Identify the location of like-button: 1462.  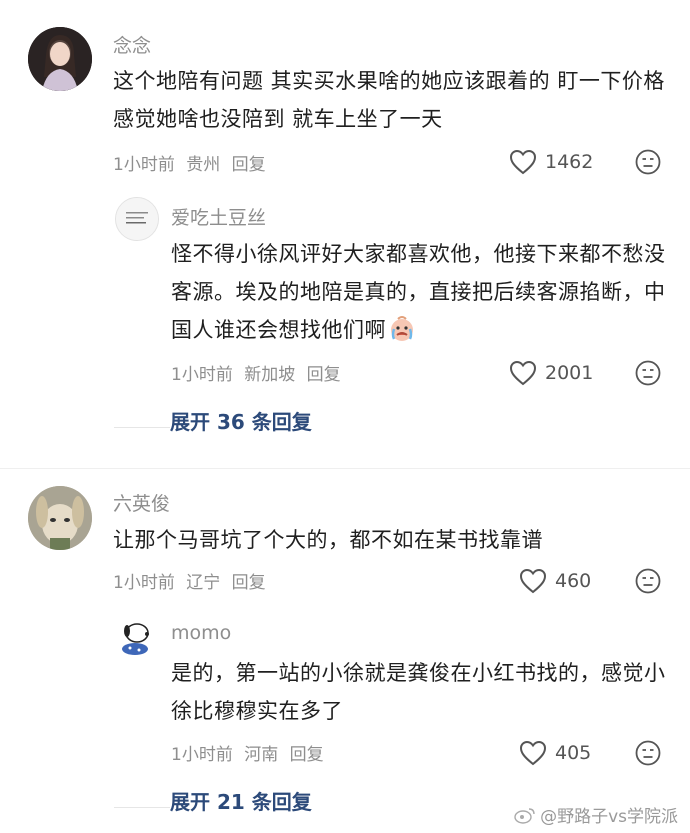
(551, 162).